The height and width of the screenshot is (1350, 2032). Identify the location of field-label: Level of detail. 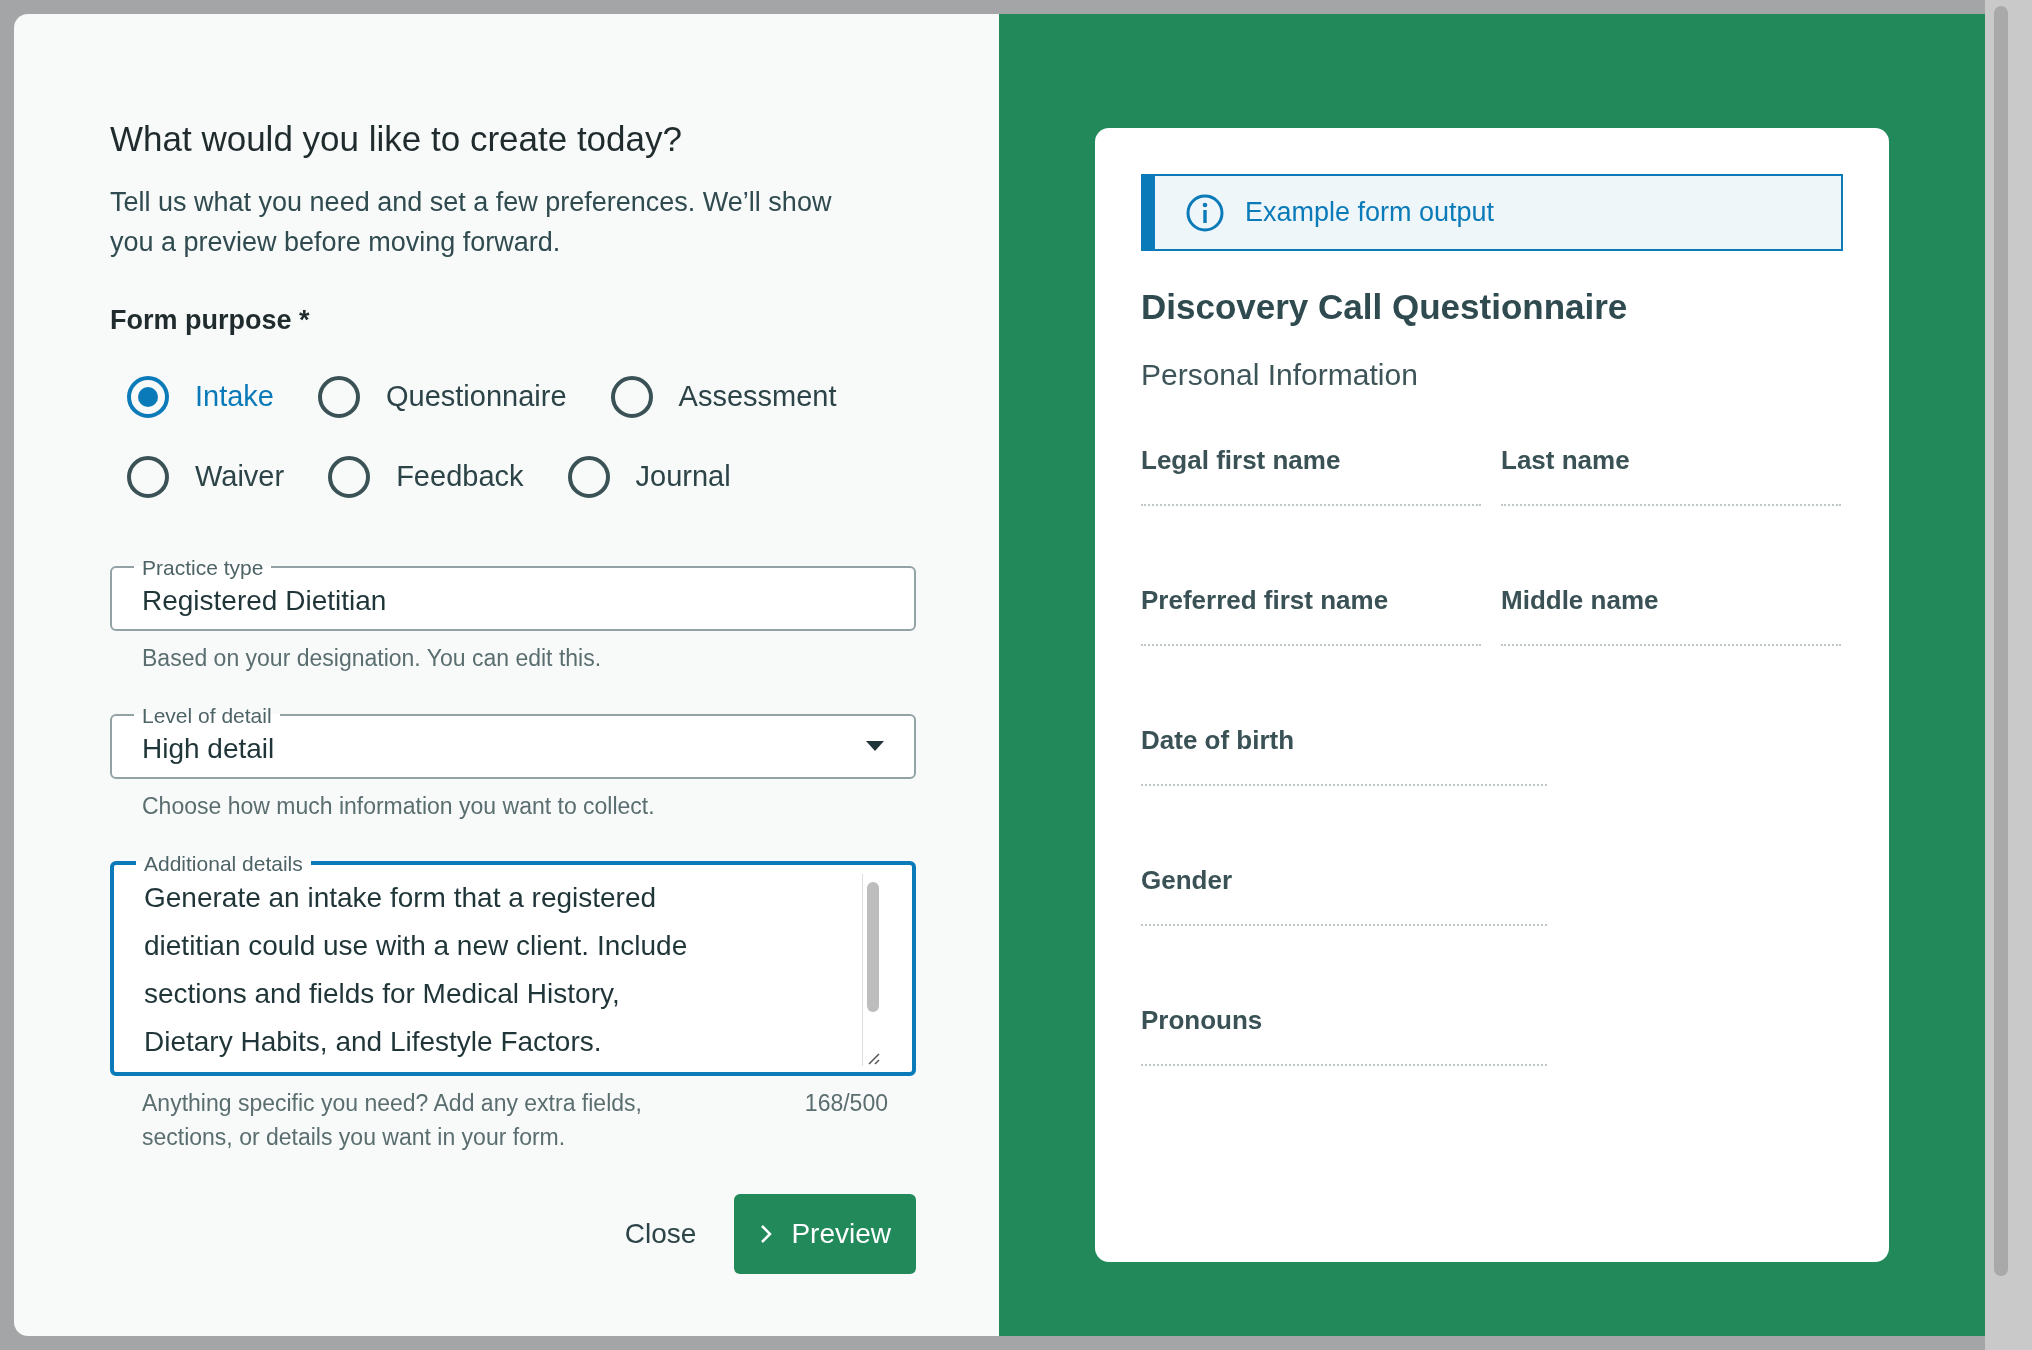
(207, 715).